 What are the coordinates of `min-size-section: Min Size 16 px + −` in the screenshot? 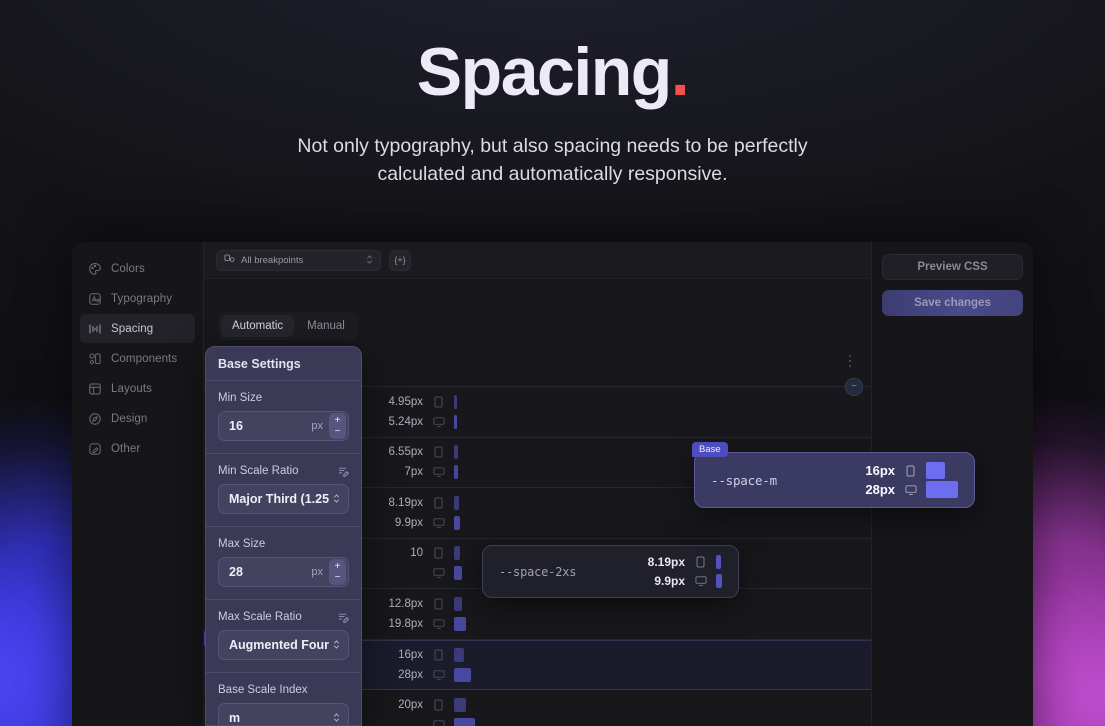 It's located at (283, 417).